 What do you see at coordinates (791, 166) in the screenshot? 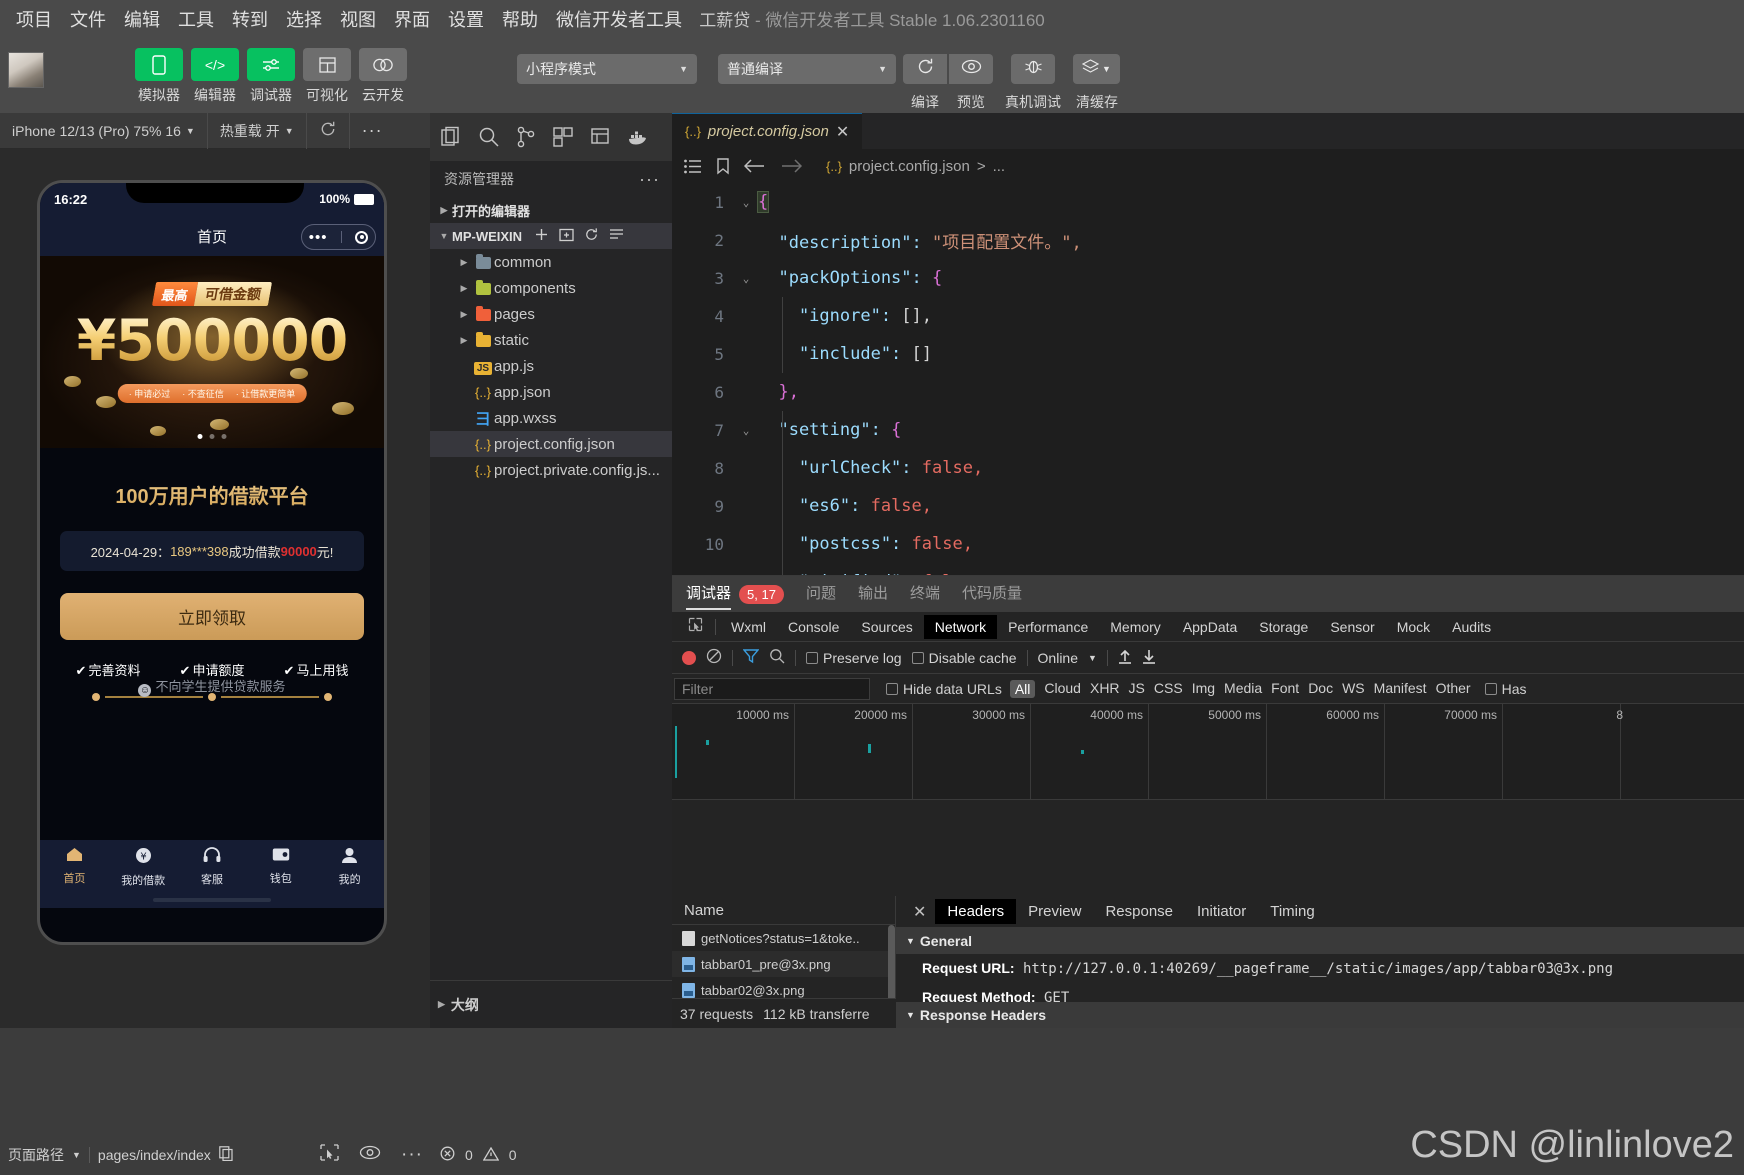
I see `forward-arrow-icon` at bounding box center [791, 166].